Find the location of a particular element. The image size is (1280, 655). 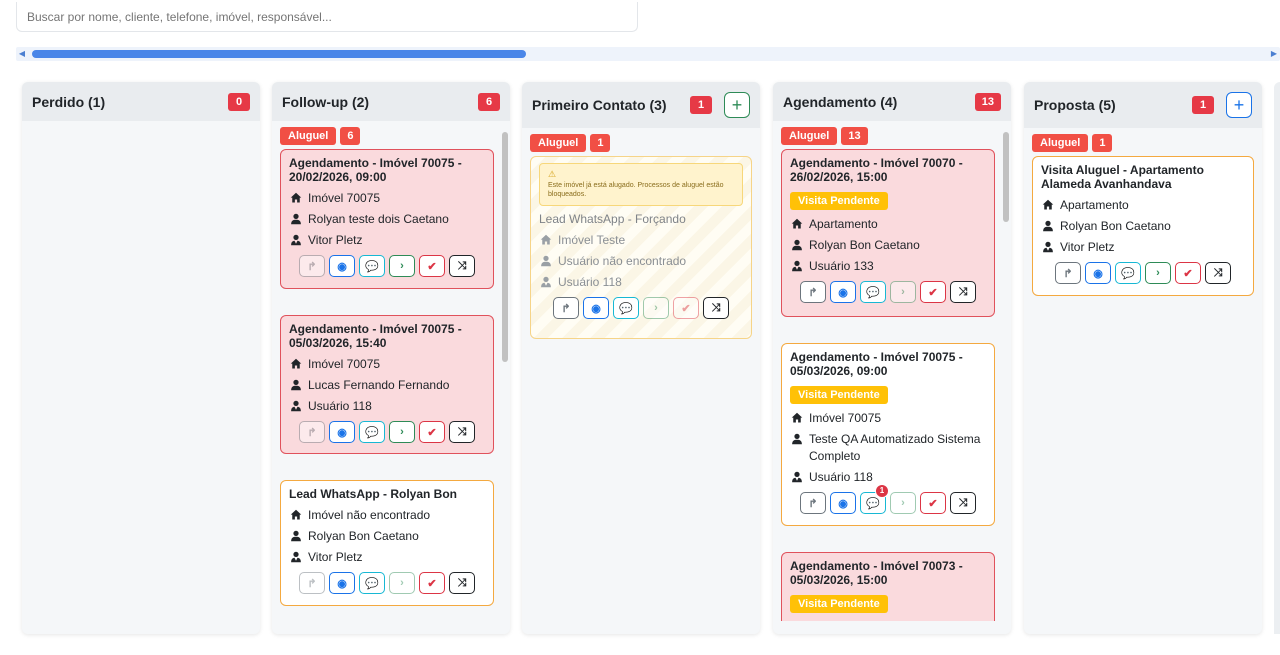

plus-icon: + is located at coordinates (737, 105).